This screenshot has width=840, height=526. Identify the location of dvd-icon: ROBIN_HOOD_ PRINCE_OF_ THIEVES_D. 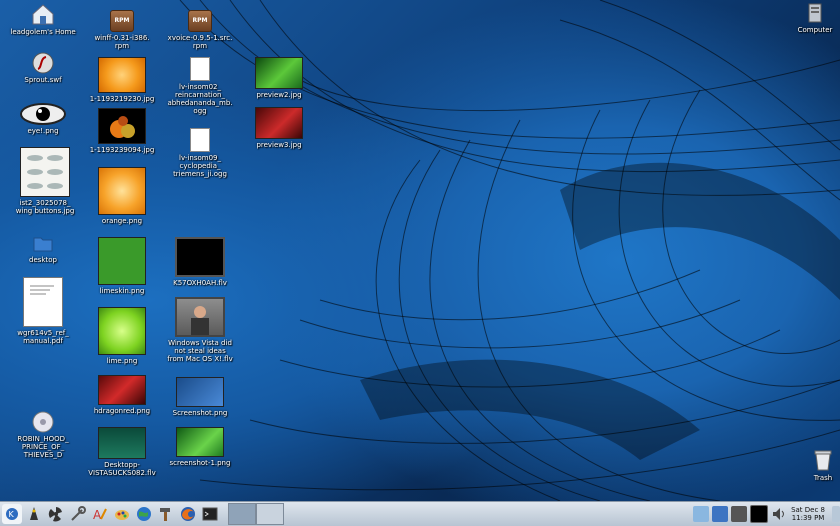
(43, 435).